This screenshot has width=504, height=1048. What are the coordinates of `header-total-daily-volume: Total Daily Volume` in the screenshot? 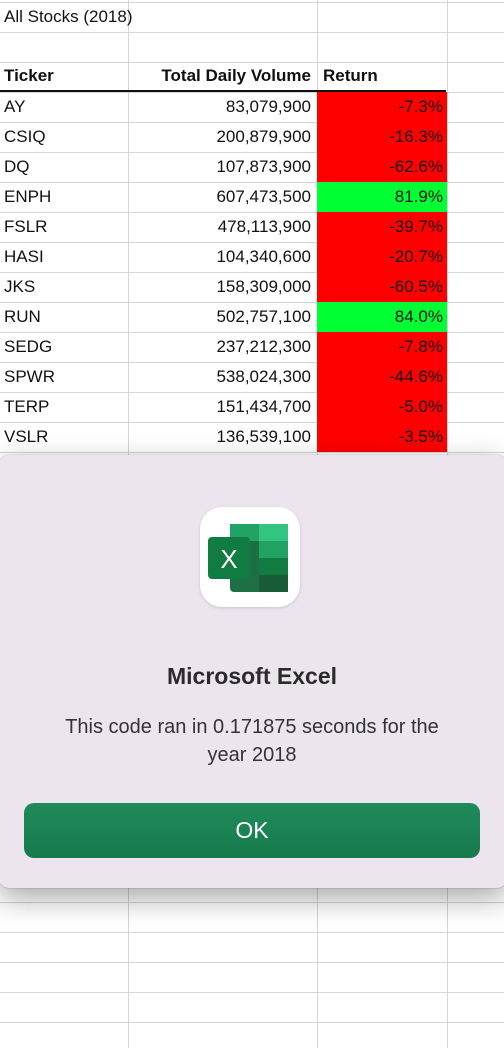 It's located at (223, 76).